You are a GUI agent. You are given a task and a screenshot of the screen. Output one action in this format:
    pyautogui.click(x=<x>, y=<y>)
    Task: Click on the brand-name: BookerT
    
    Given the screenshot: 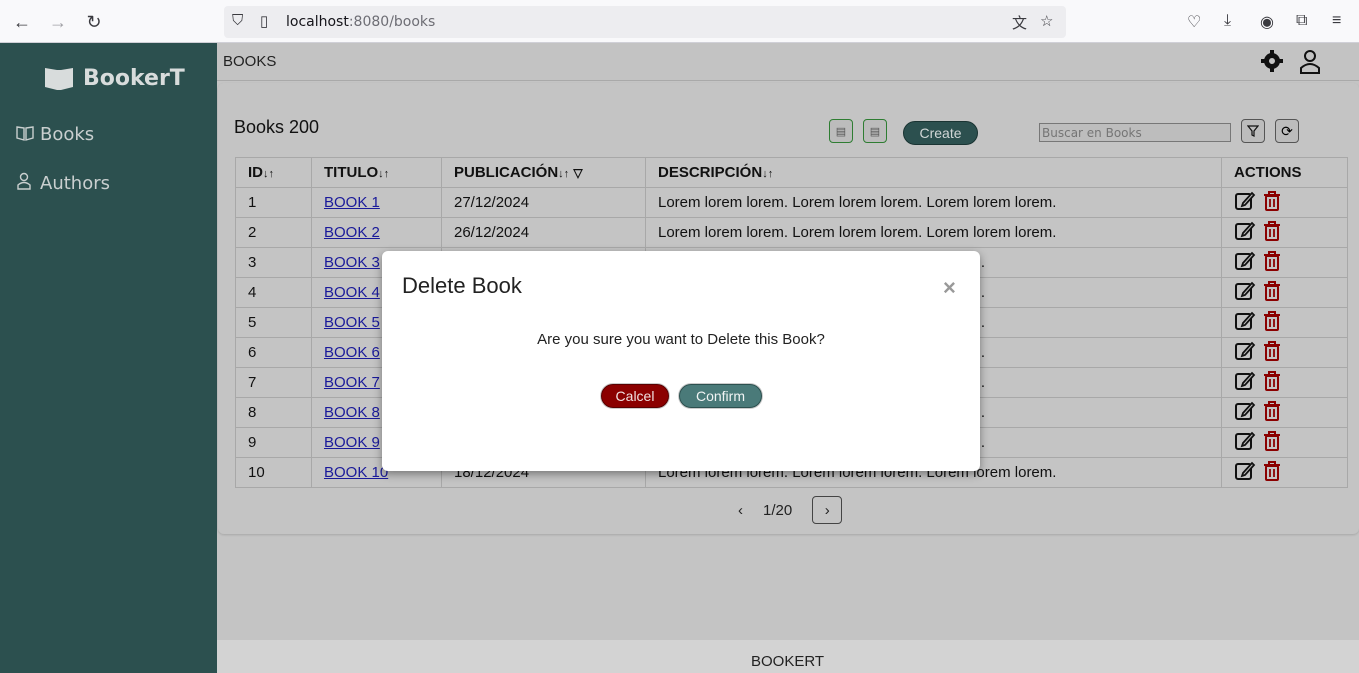 What is the action you would take?
    pyautogui.click(x=134, y=78)
    